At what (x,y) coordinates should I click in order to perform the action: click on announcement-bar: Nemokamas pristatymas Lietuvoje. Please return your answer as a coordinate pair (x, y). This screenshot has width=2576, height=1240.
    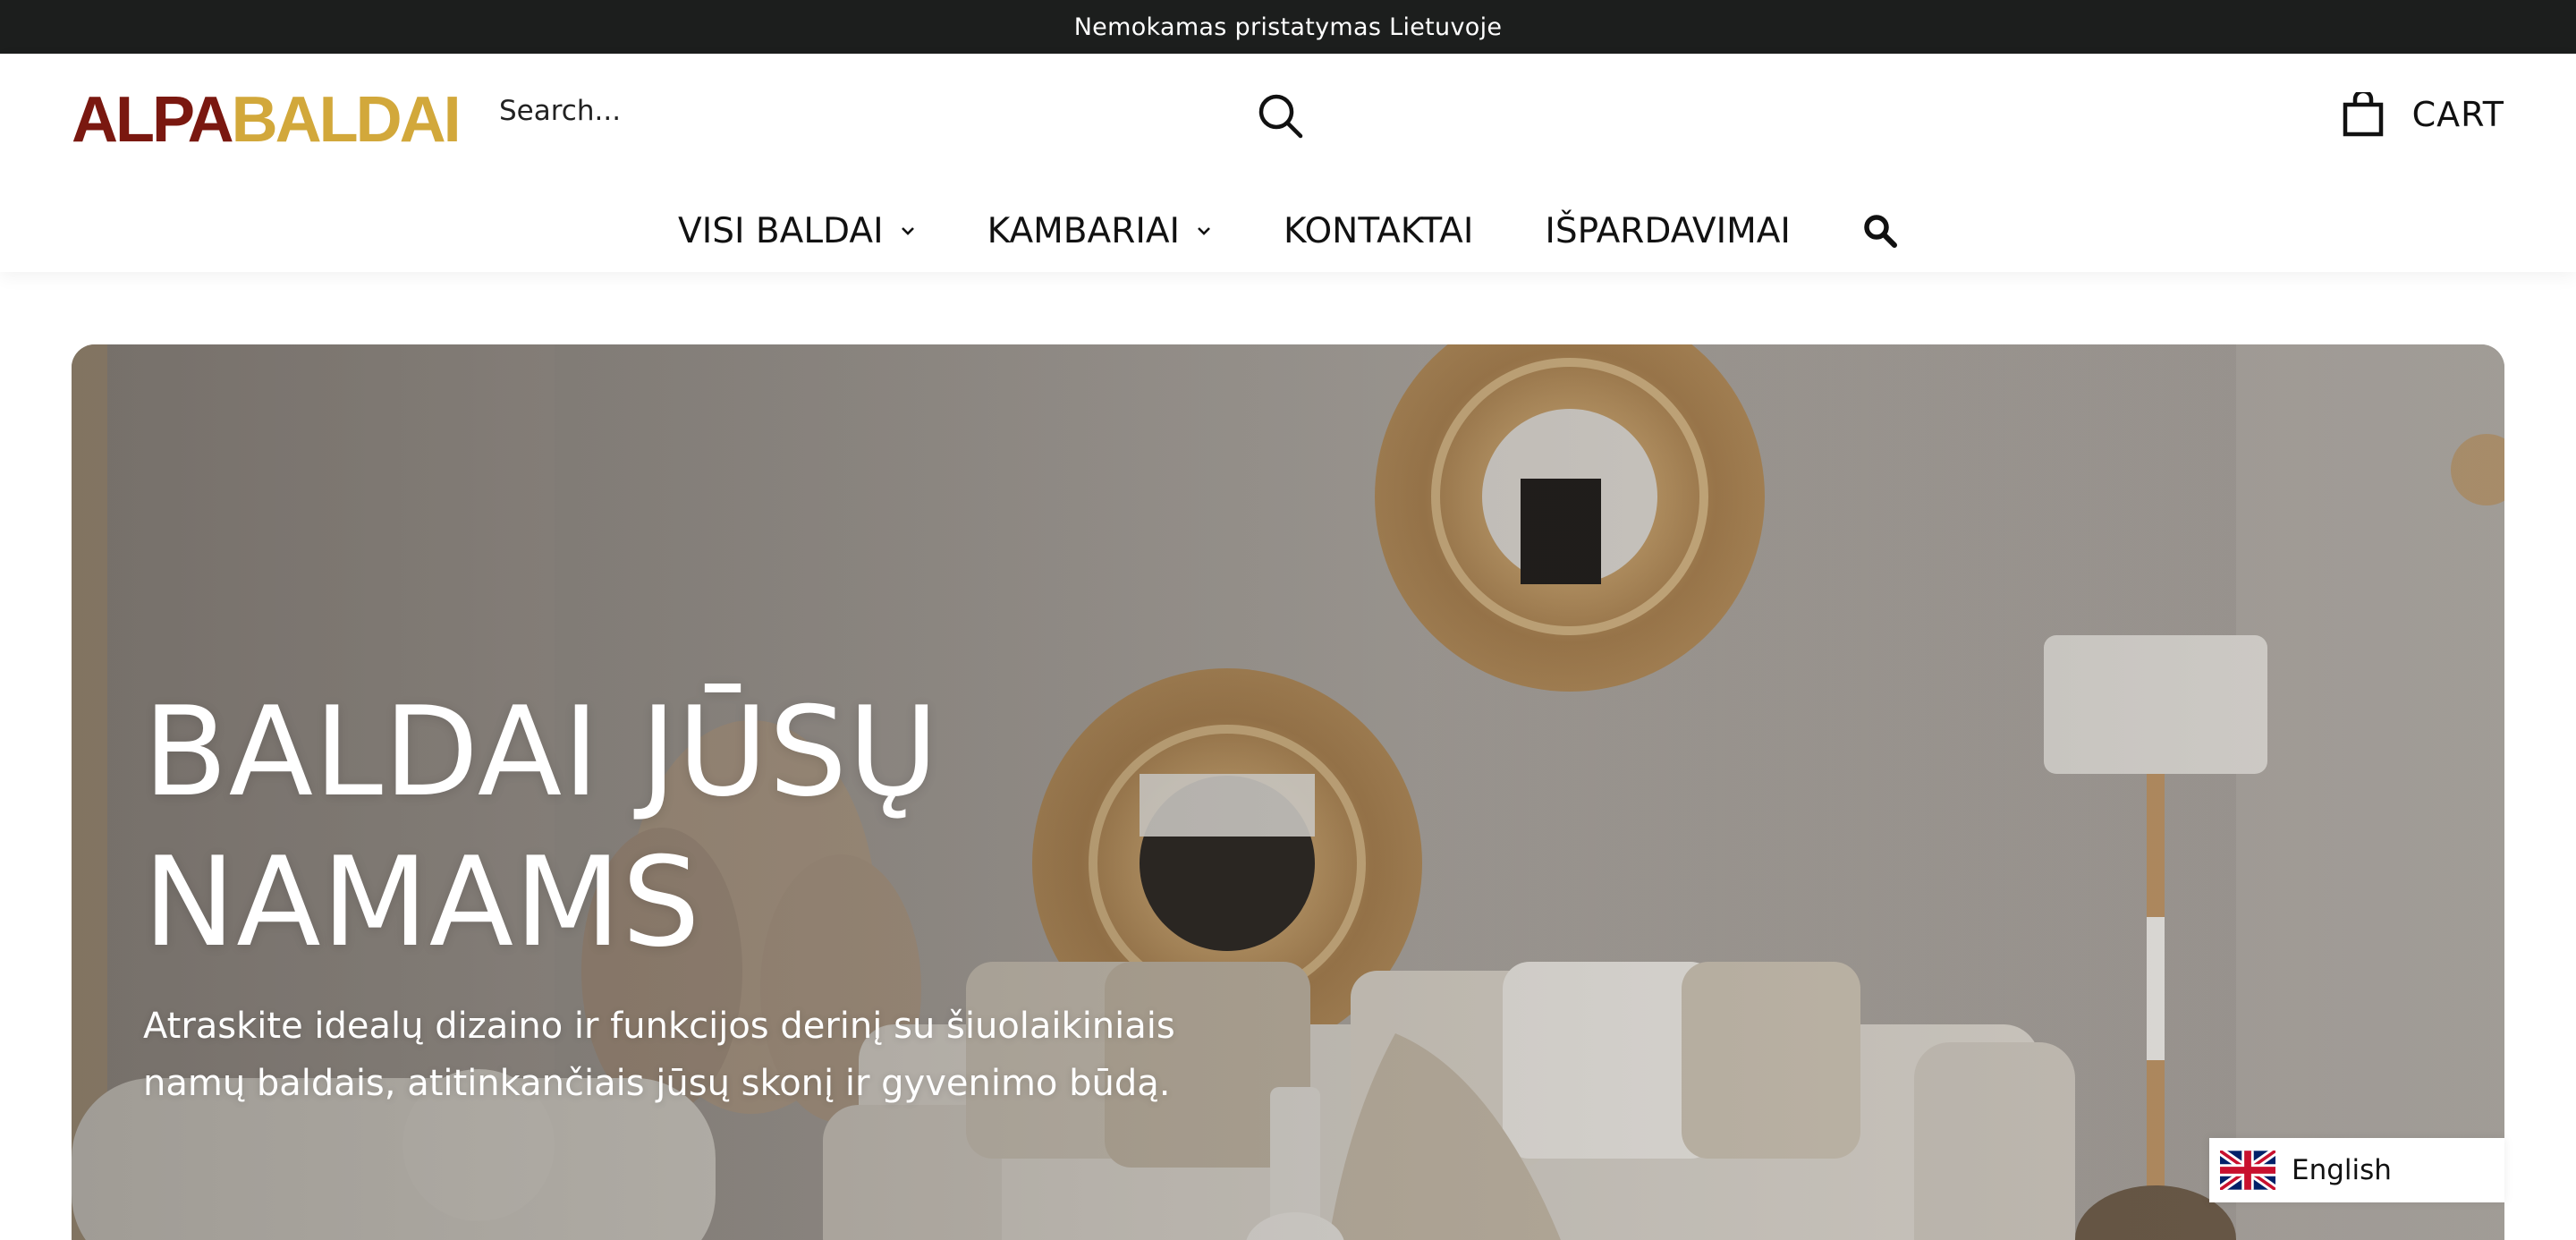
    Looking at the image, I should click on (1288, 27).